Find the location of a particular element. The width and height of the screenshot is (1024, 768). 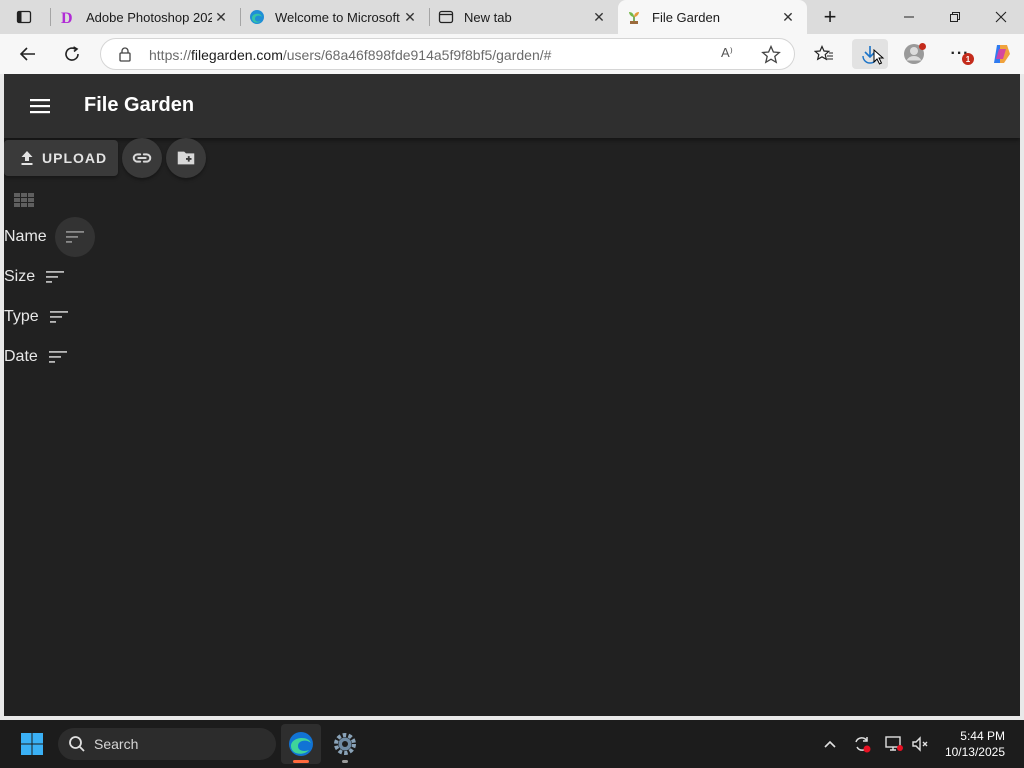

display-icon is located at coordinates (894, 744).